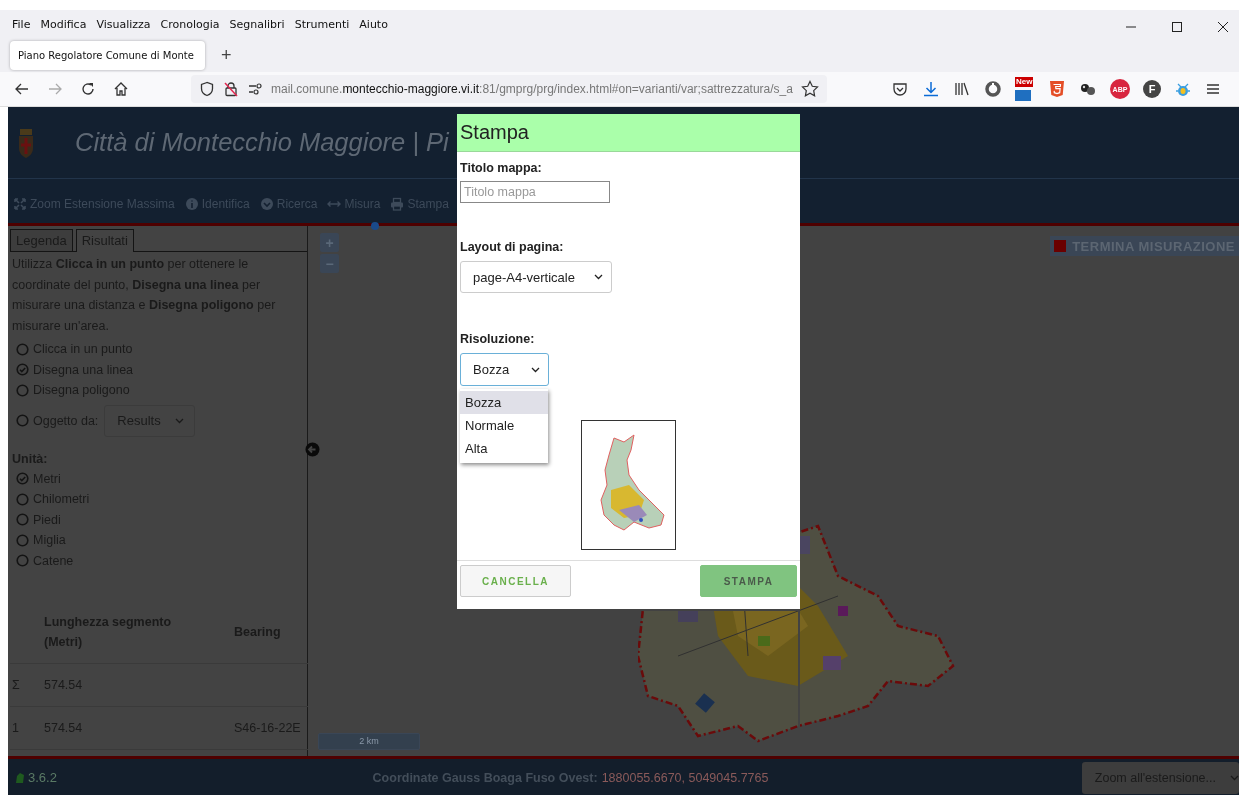 This screenshot has width=1239, height=795. I want to click on scale-bar: 2 km, so click(369, 741).